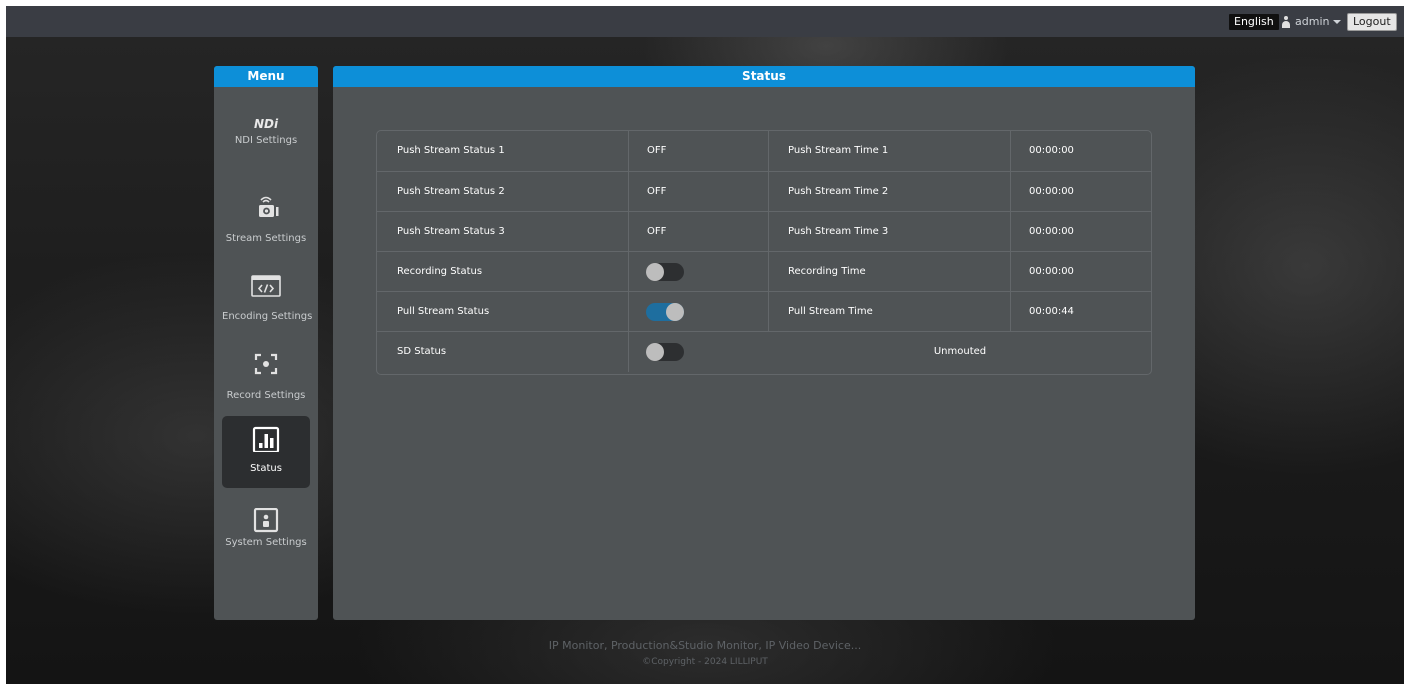 The image size is (1409, 684). What do you see at coordinates (1286, 22) in the screenshot?
I see `user-icon` at bounding box center [1286, 22].